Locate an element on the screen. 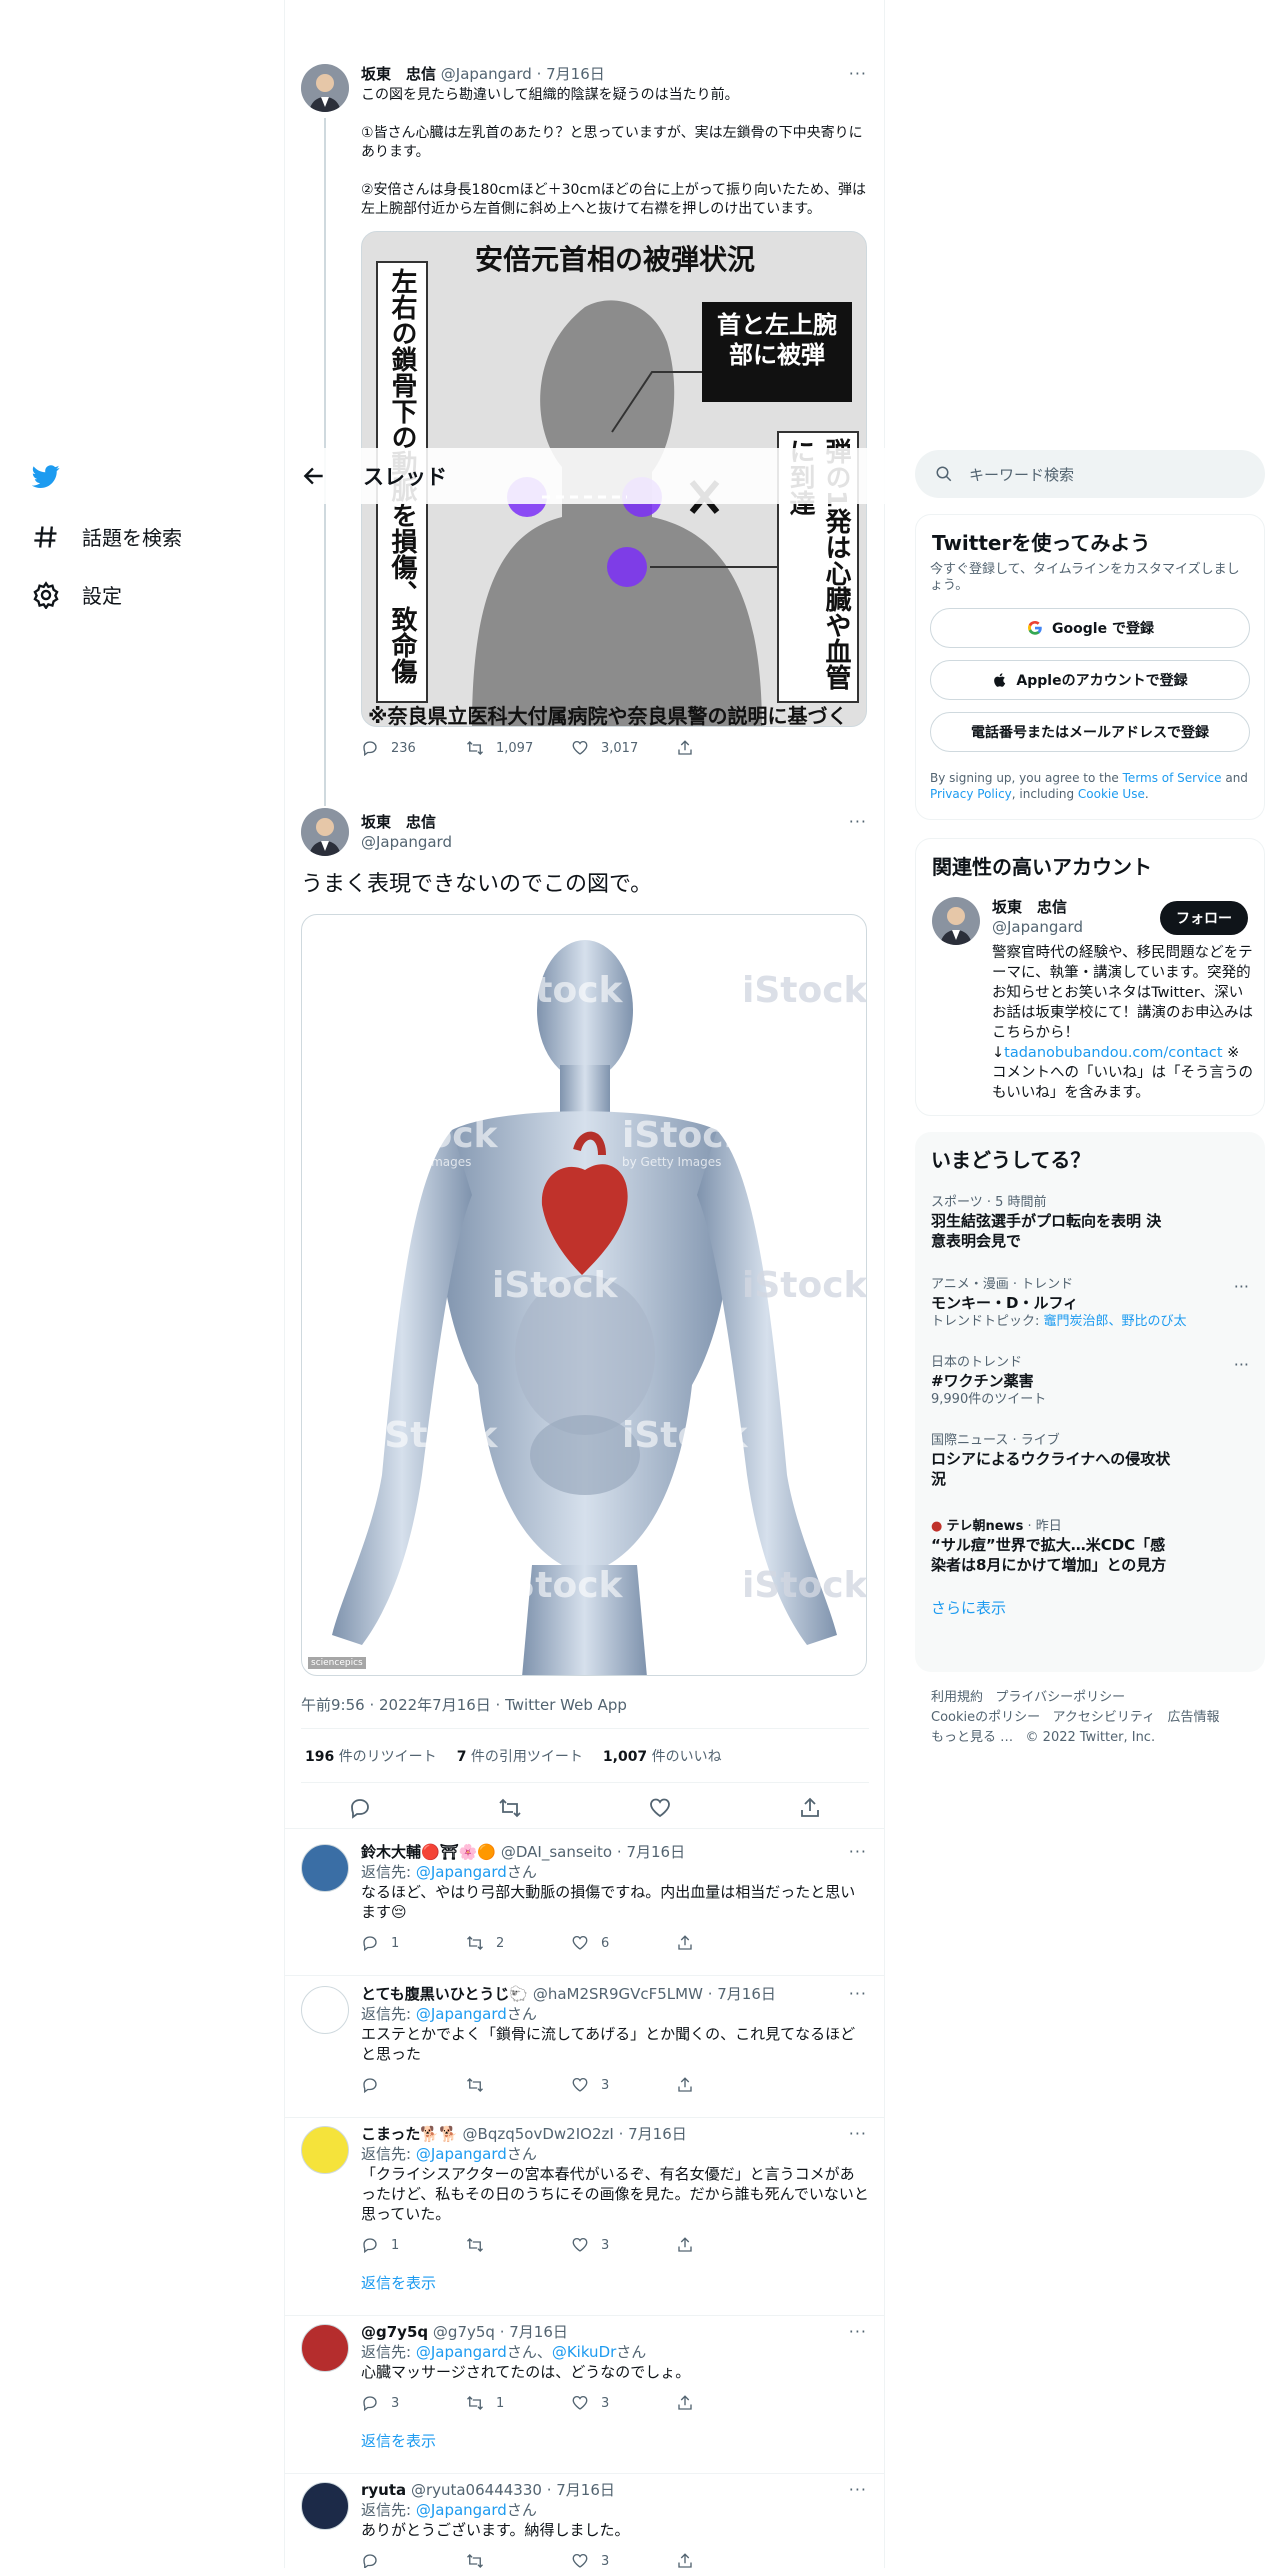 The height and width of the screenshot is (2568, 1284). cookie-link: Cookie Use is located at coordinates (1111, 794).